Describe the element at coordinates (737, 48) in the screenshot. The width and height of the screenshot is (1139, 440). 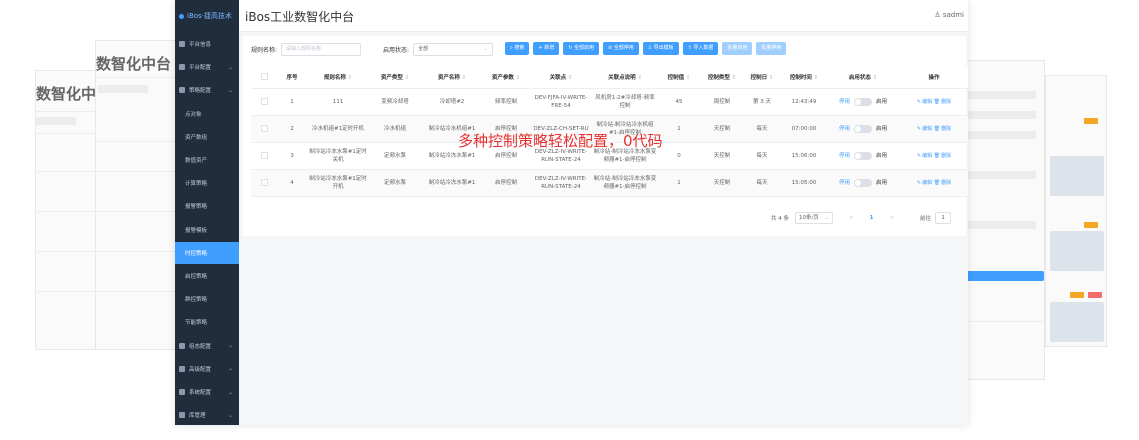
I see `batch-enable-button: 批量启用` at that location.